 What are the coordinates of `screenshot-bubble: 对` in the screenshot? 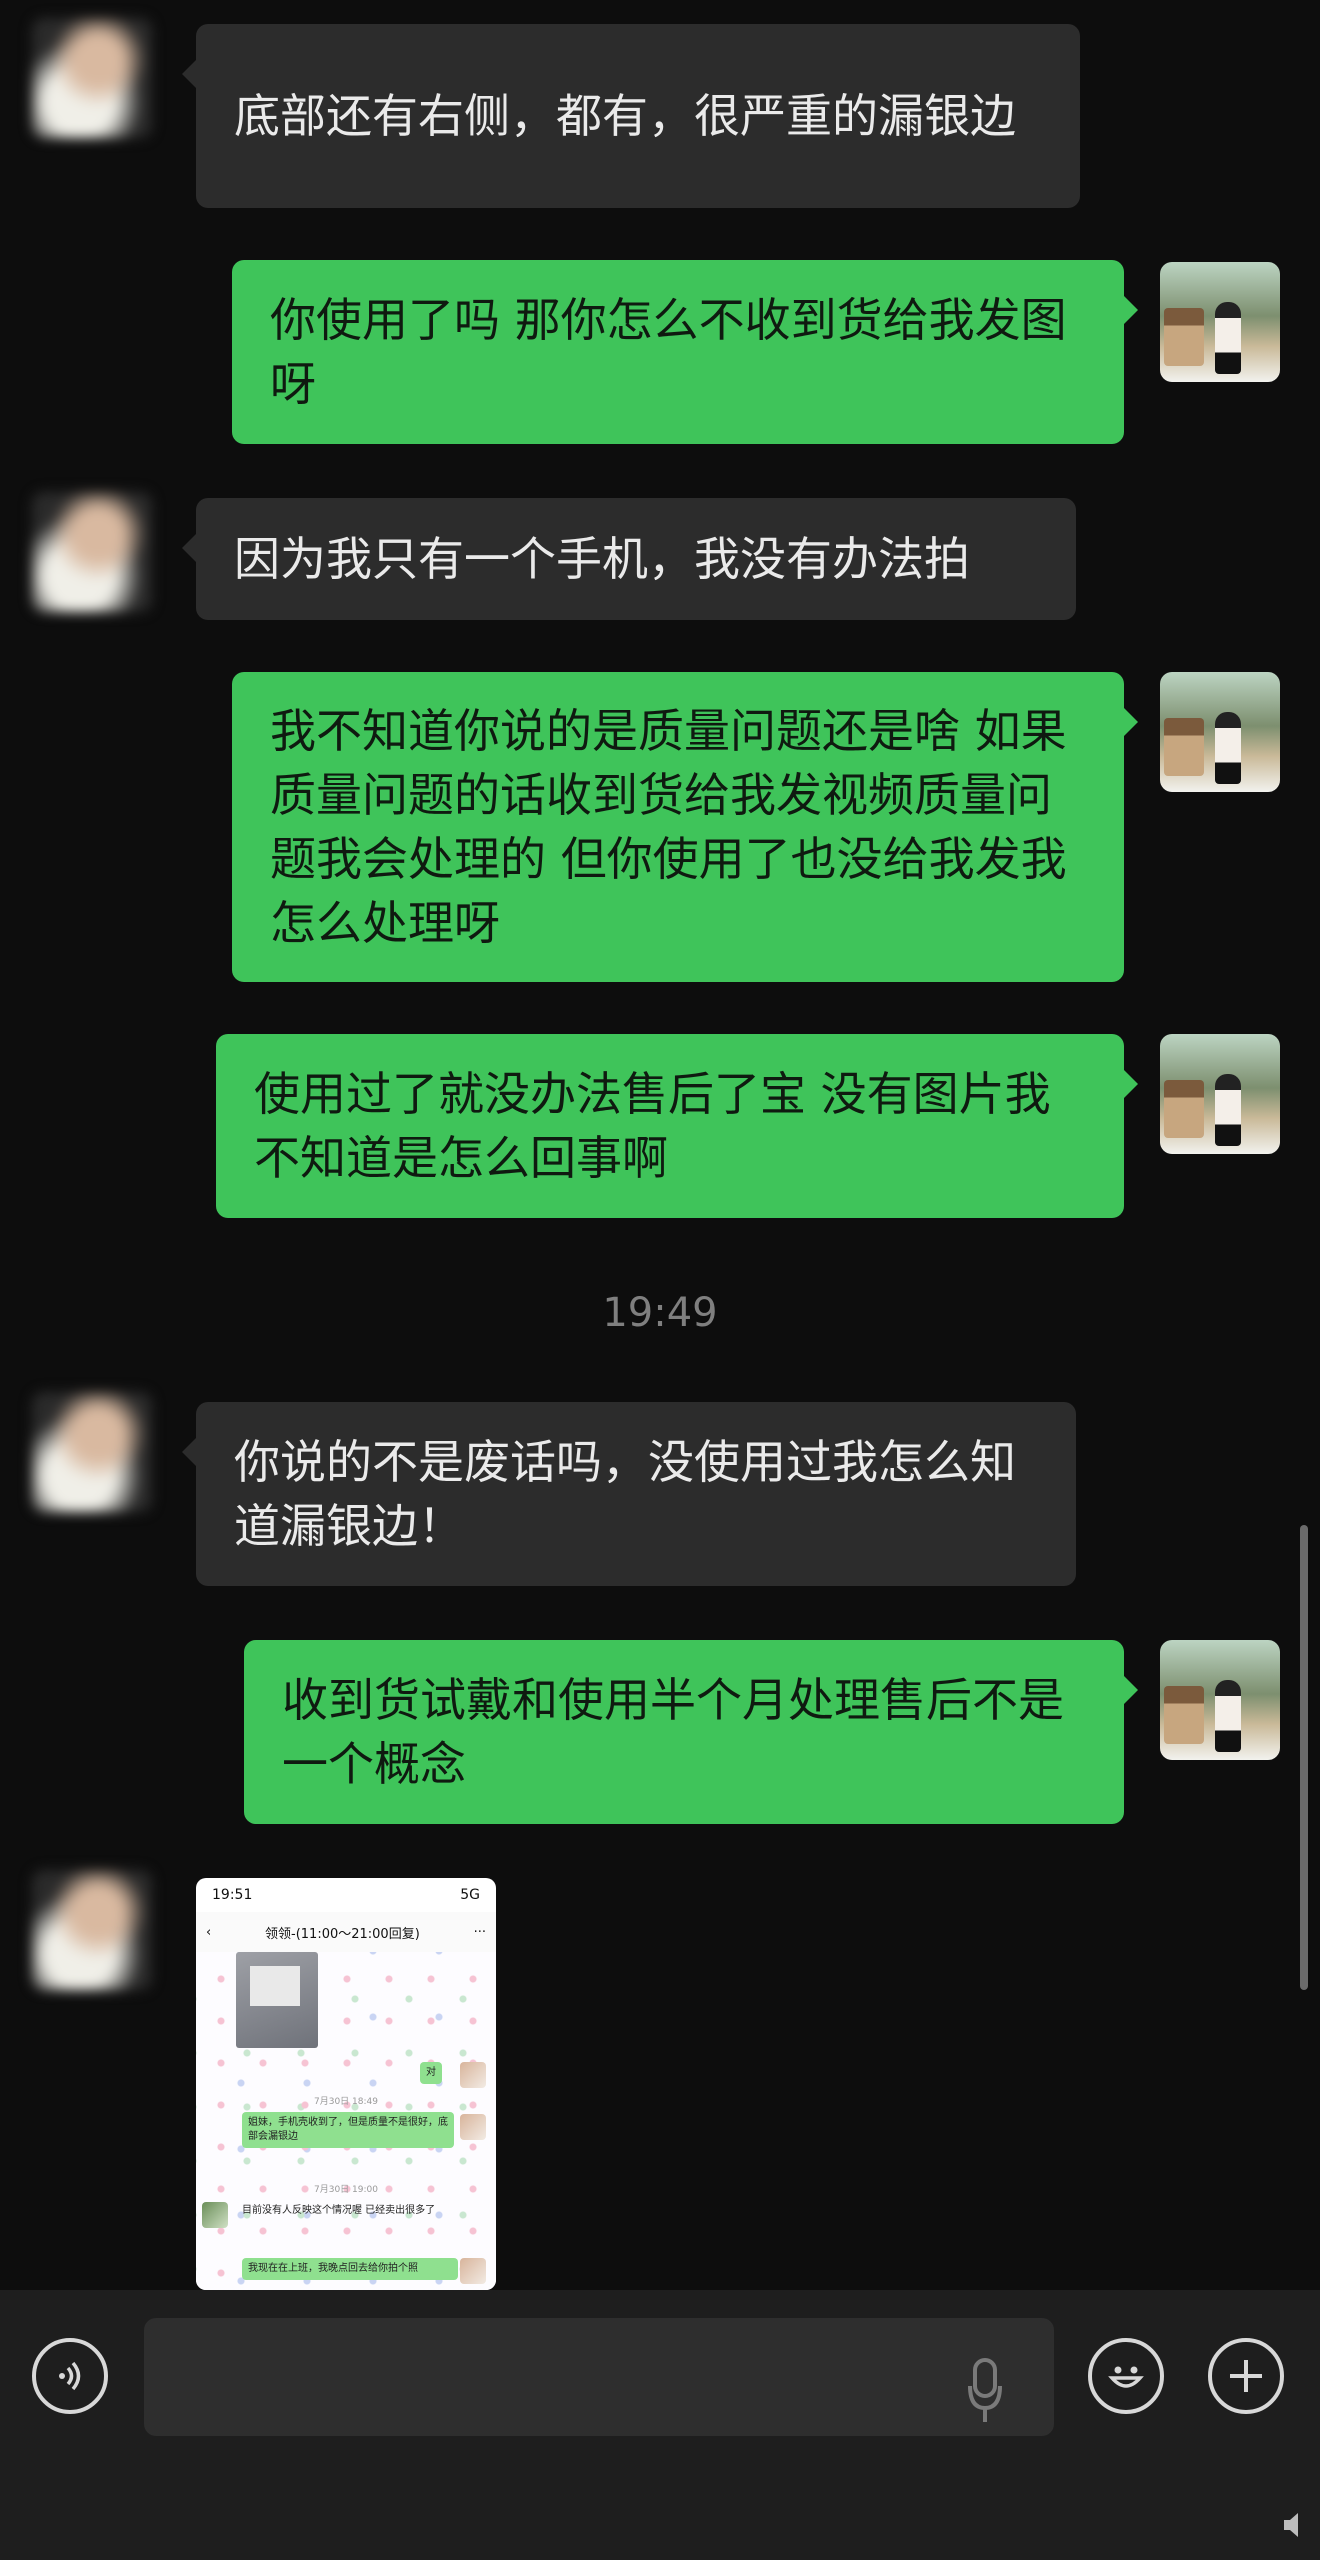 It's located at (431, 2073).